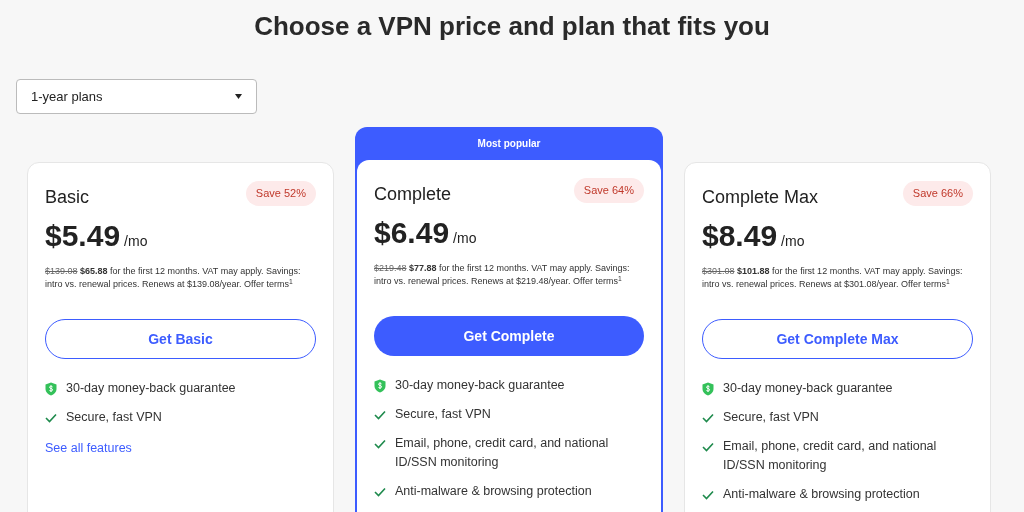  What do you see at coordinates (413, 194) in the screenshot?
I see `plan-name: Complete` at bounding box center [413, 194].